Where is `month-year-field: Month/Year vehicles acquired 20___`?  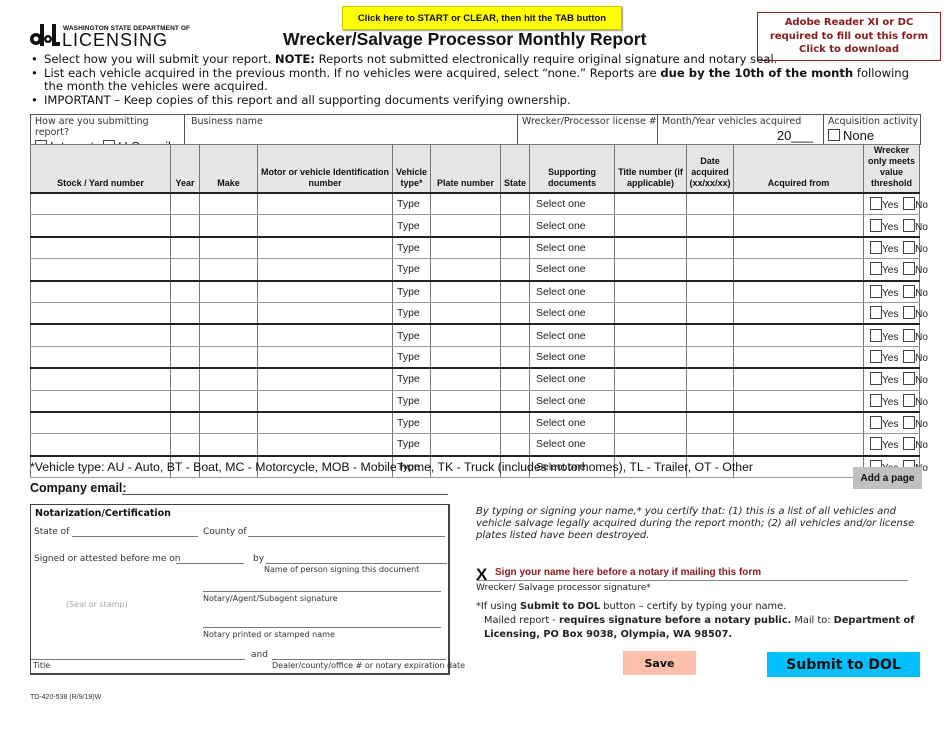 month-year-field: Month/Year vehicles acquired 20___ is located at coordinates (741, 130).